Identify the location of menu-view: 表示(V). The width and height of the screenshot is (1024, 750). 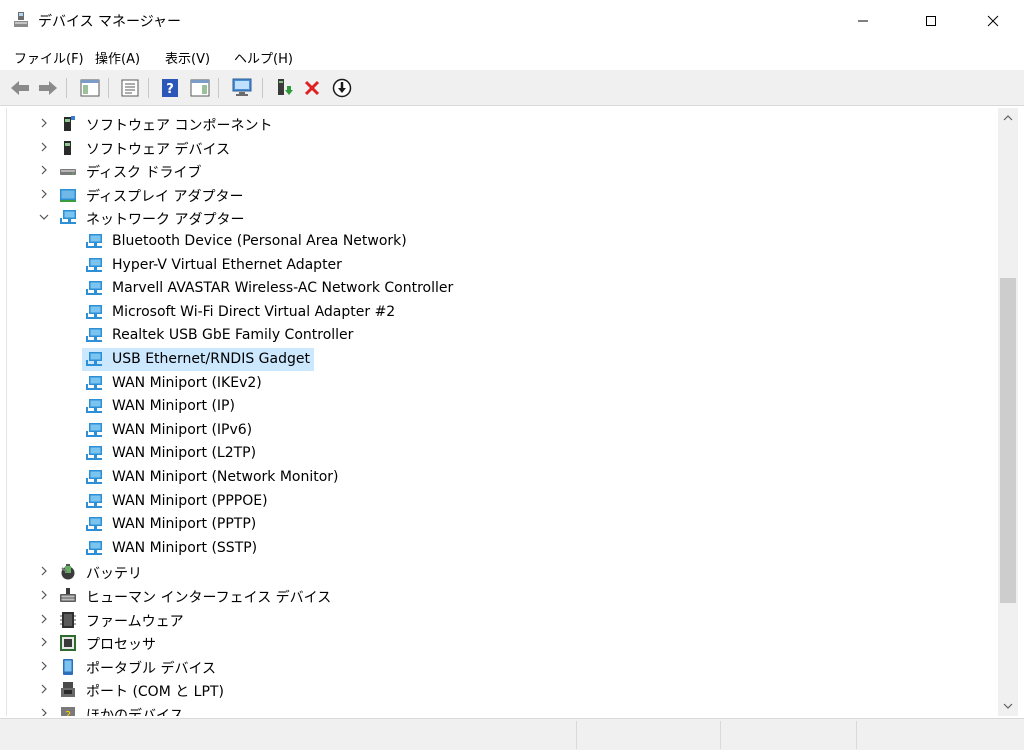
(187, 57).